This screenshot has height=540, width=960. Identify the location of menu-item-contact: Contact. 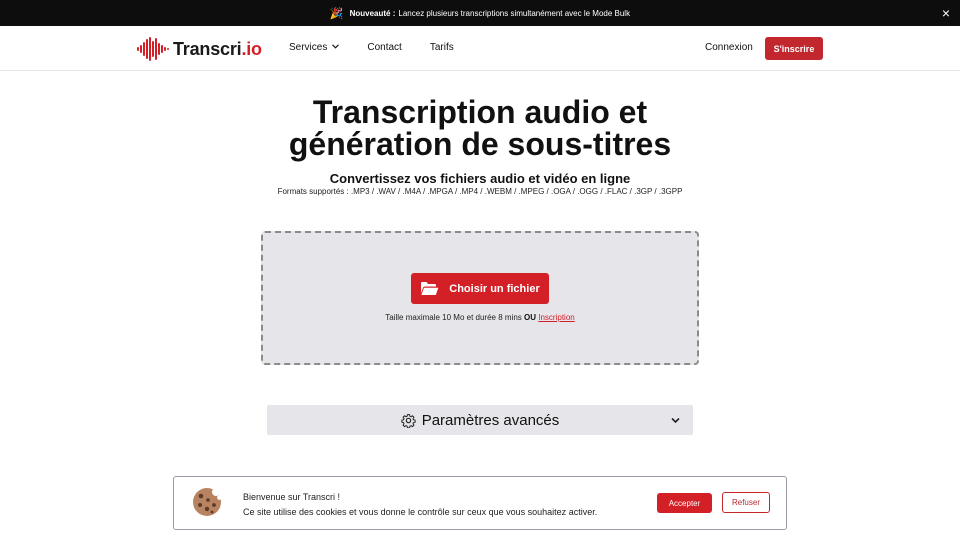
(384, 47).